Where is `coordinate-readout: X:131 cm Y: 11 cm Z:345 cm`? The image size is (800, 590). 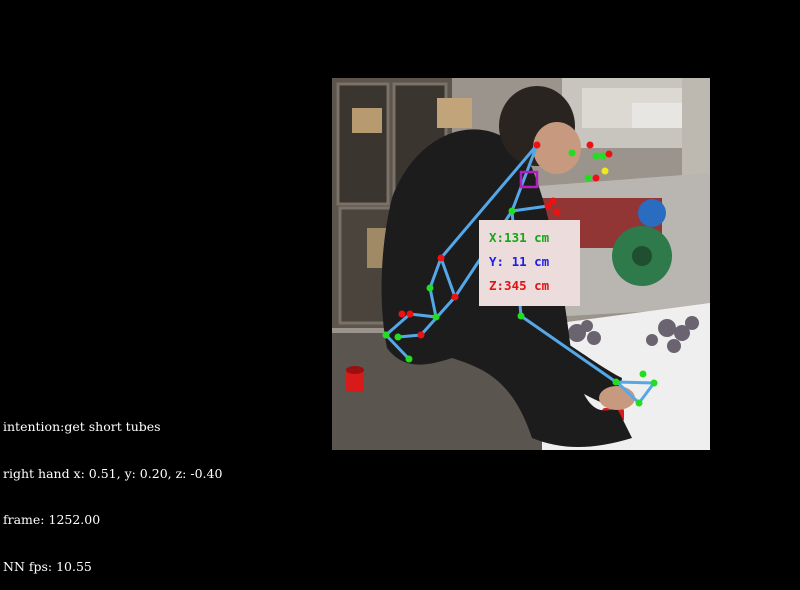
coordinate-readout: X:131 cm Y: 11 cm Z:345 cm is located at coordinates (529, 263).